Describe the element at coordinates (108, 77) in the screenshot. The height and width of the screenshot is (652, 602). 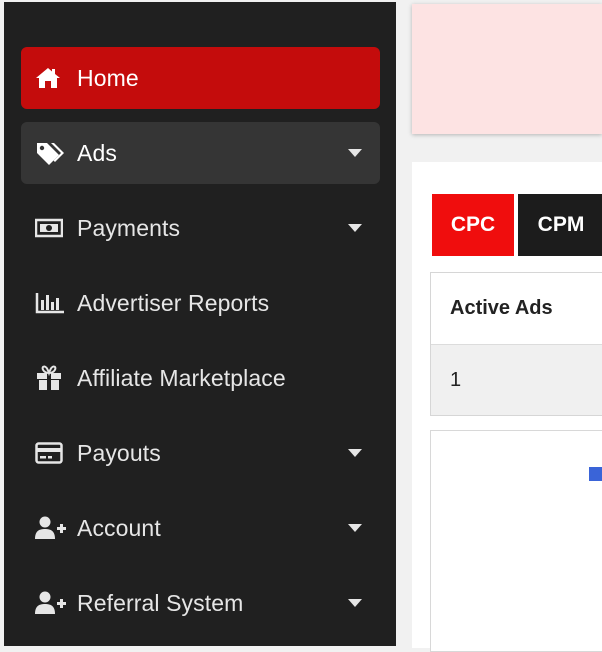
I see `sidebar-item-label: Home` at that location.